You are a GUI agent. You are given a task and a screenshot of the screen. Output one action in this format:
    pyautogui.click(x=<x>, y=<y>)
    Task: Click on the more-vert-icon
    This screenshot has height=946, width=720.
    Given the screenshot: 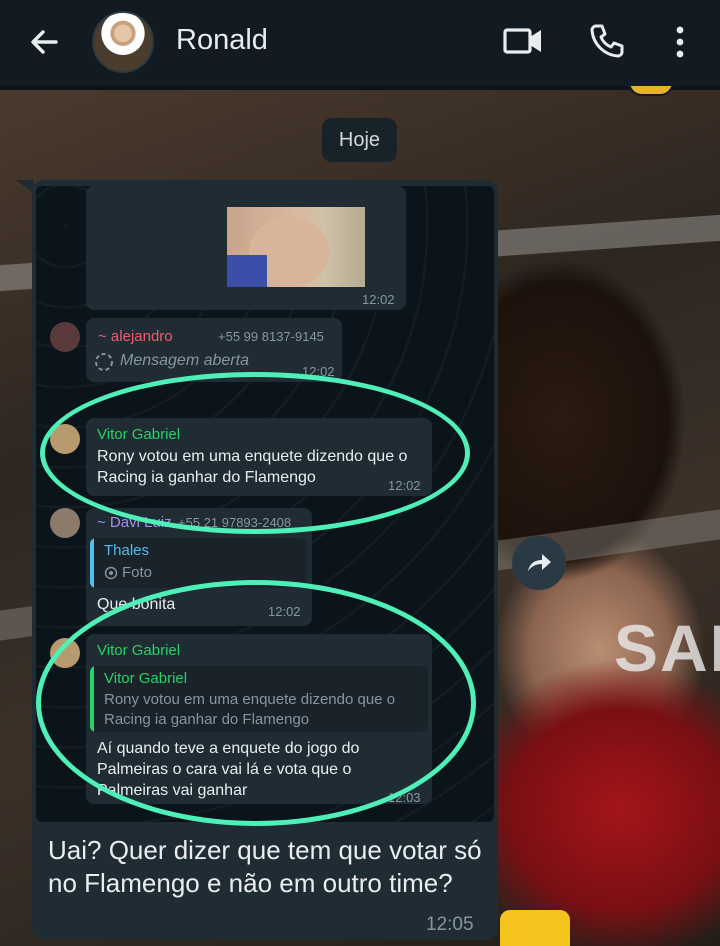 What is the action you would take?
    pyautogui.click(x=680, y=42)
    